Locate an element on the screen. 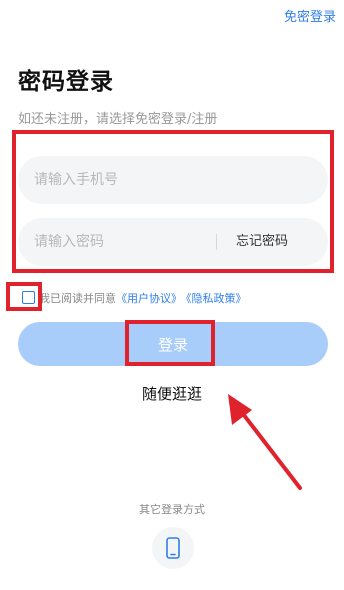  agreement-text: 我已阅读并同意《用户协议》 《隐私政策》 is located at coordinates (143, 298).